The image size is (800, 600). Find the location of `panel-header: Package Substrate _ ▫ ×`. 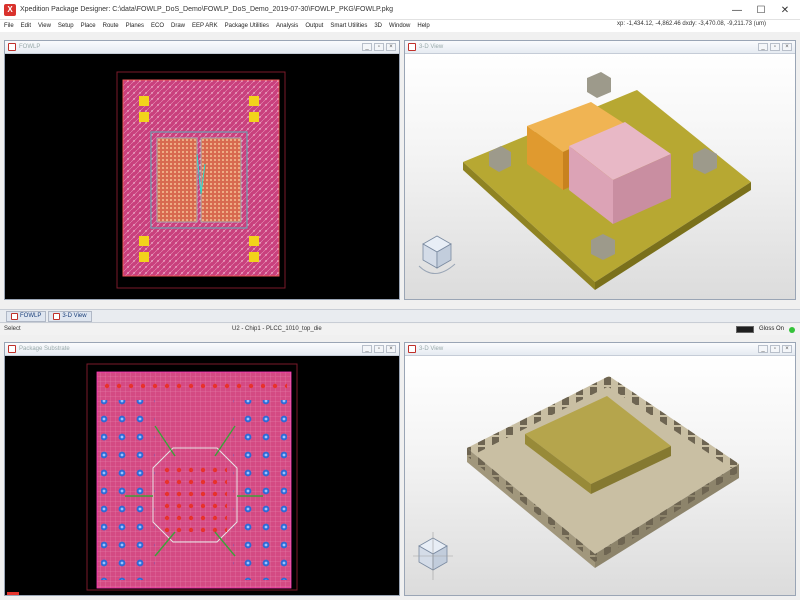

panel-header: Package Substrate _ ▫ × is located at coordinates (202, 349).